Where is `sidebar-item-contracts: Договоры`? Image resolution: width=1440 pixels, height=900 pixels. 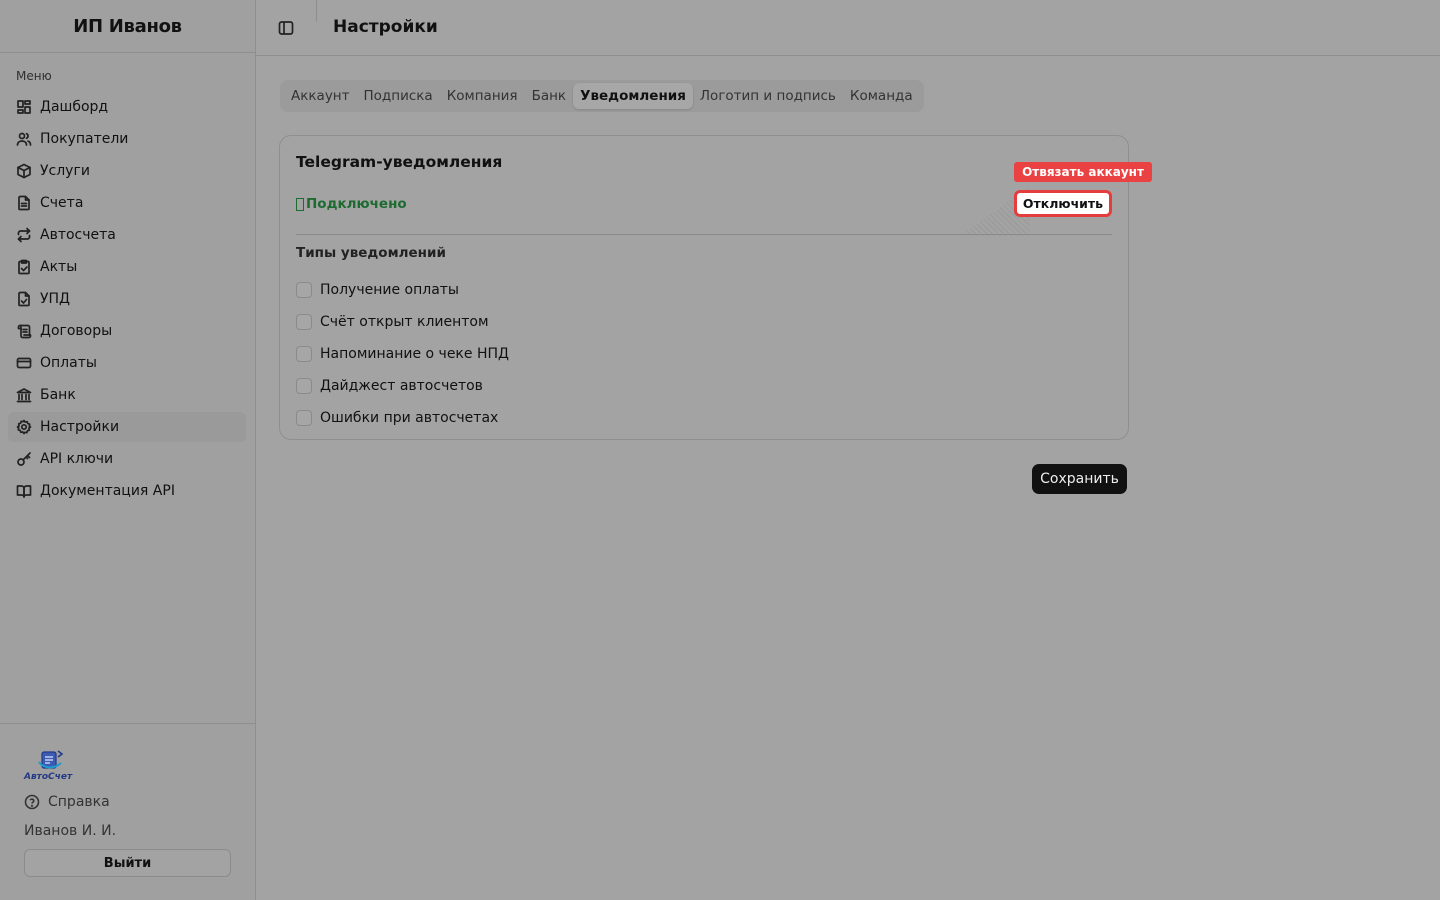 sidebar-item-contracts: Договоры is located at coordinates (127, 331).